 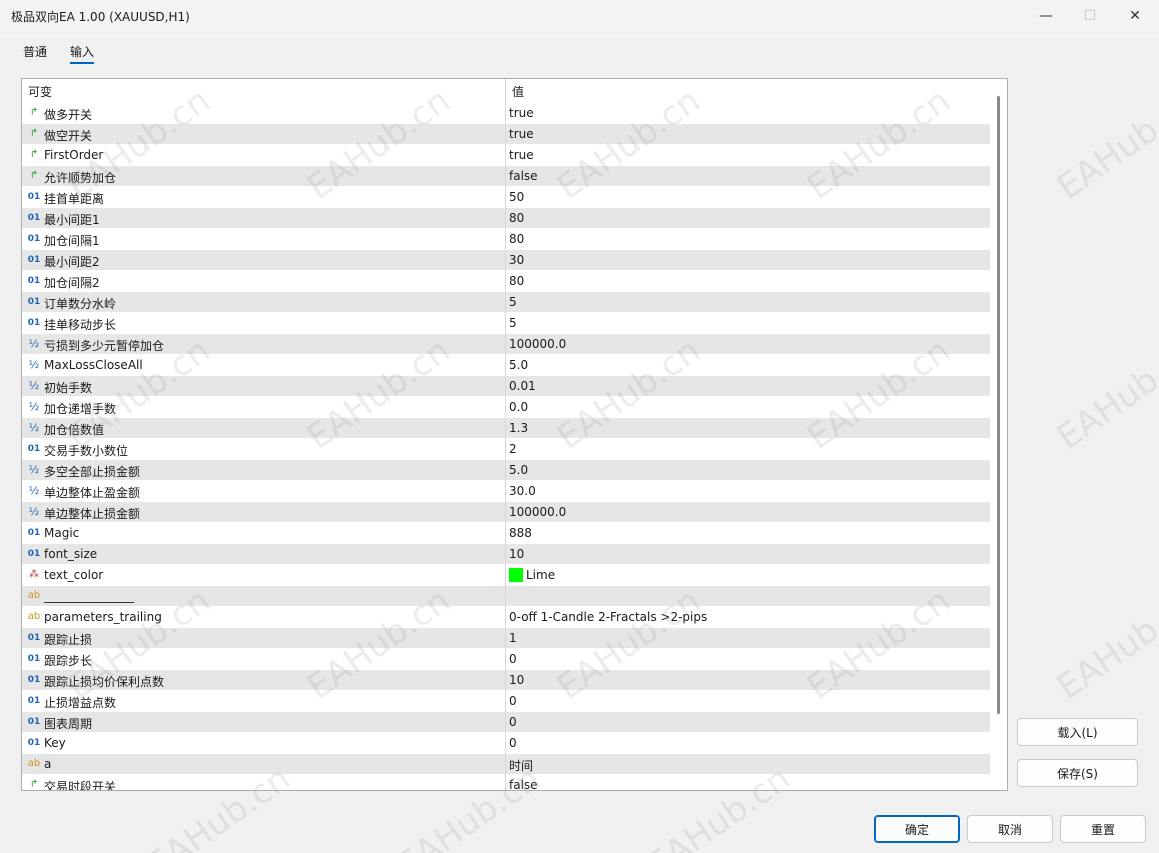 What do you see at coordinates (506, 491) in the screenshot?
I see `table-row: ½ 单边整体止盈金额 30.0` at bounding box center [506, 491].